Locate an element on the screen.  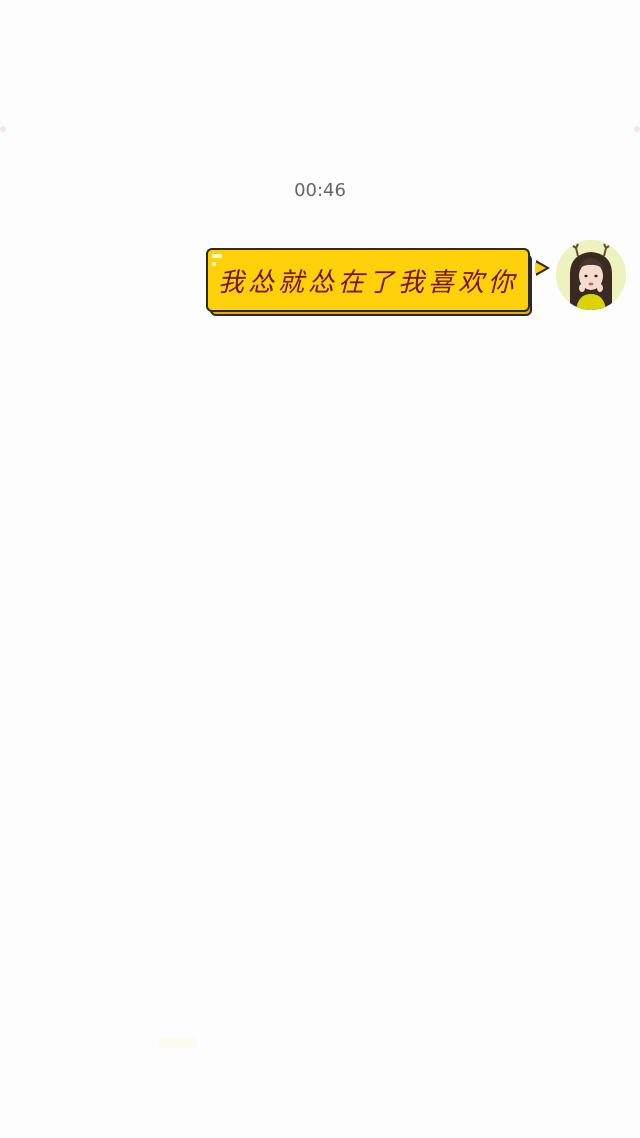
user-avatar-icon is located at coordinates (591, 275).